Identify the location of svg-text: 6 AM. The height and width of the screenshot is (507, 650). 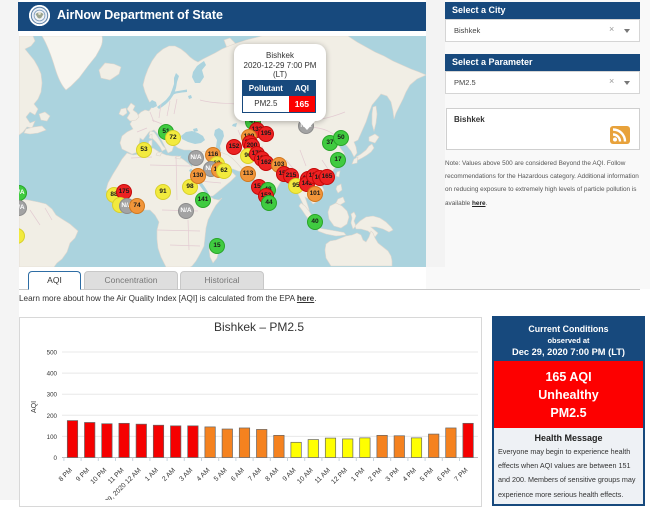
(238, 475).